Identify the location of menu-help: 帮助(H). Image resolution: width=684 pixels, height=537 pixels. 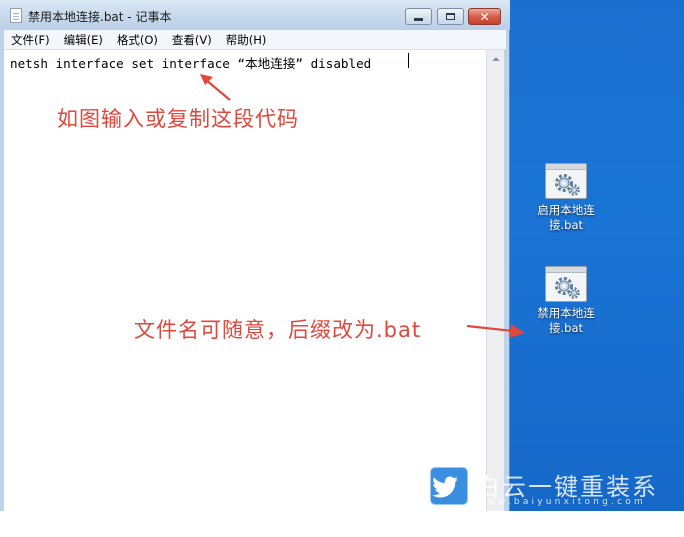
(246, 40).